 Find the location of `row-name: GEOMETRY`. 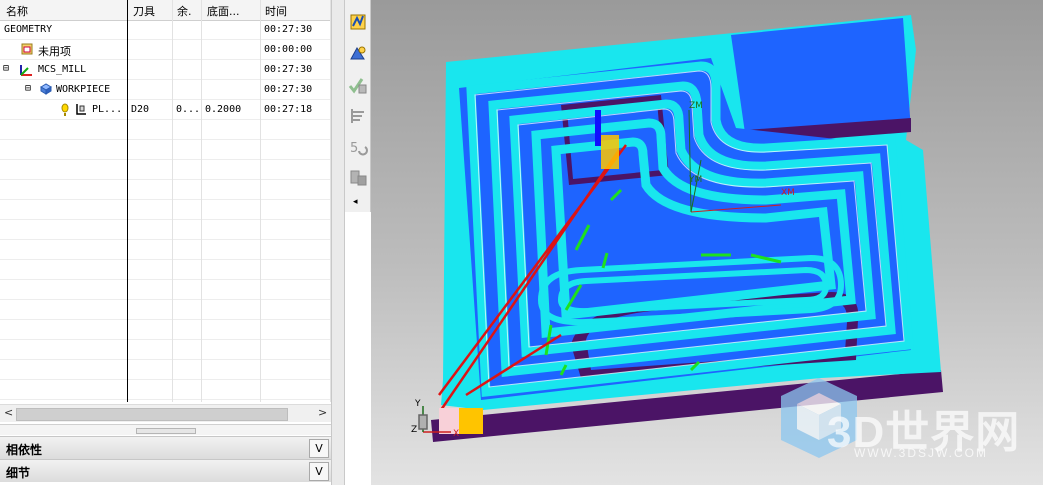

row-name: GEOMETRY is located at coordinates (28, 29).